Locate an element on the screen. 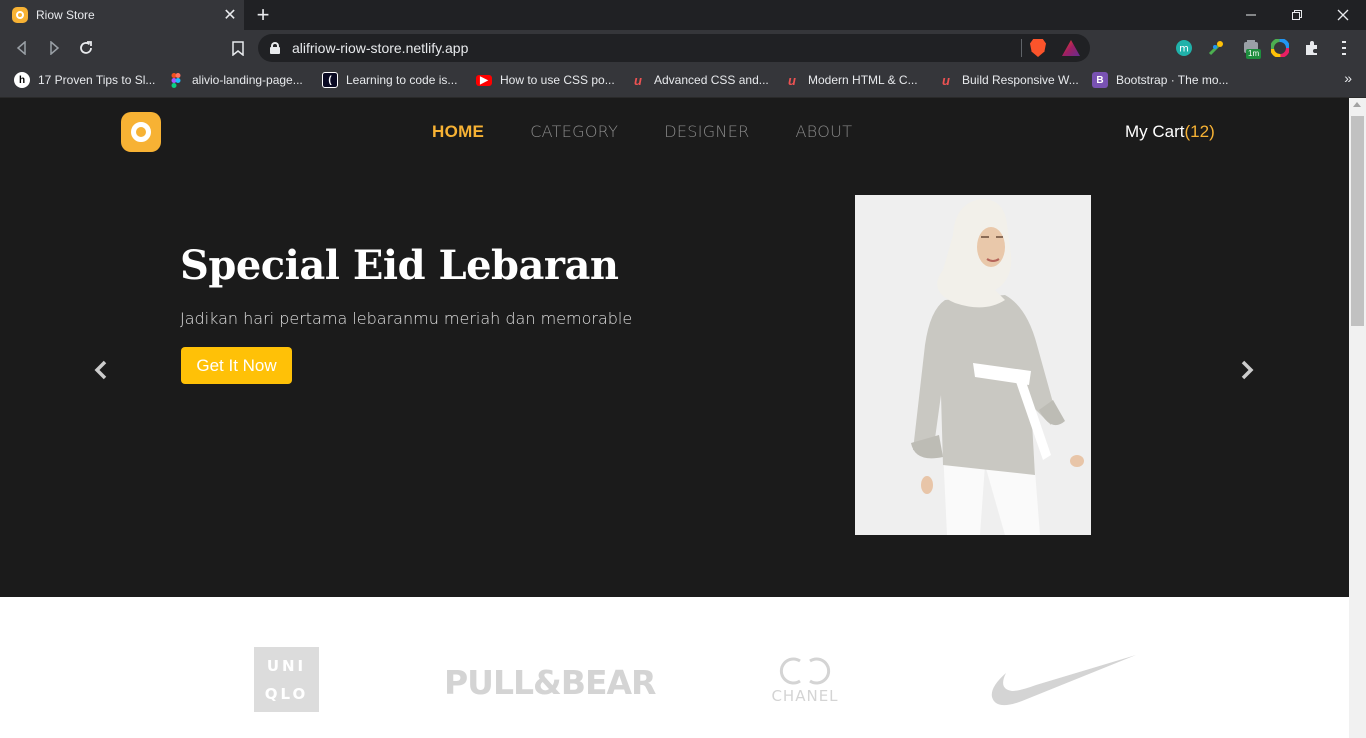 This screenshot has width=1366, height=738. lock-icon is located at coordinates (275, 48).